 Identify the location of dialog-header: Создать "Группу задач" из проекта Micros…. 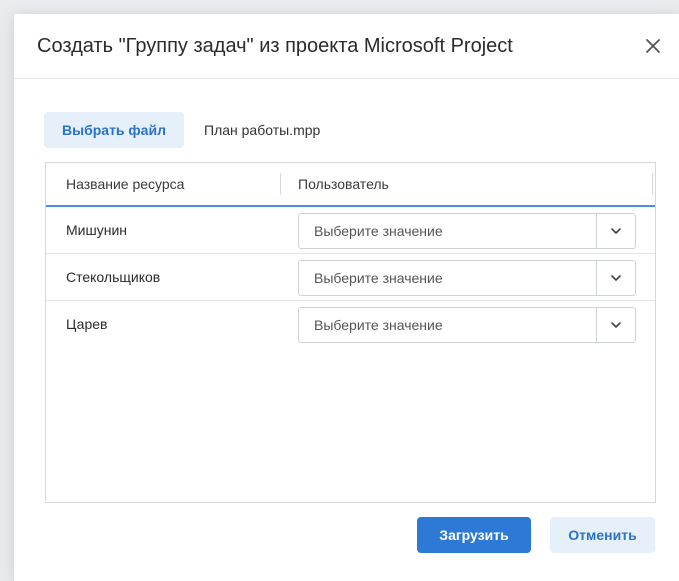
(346, 46).